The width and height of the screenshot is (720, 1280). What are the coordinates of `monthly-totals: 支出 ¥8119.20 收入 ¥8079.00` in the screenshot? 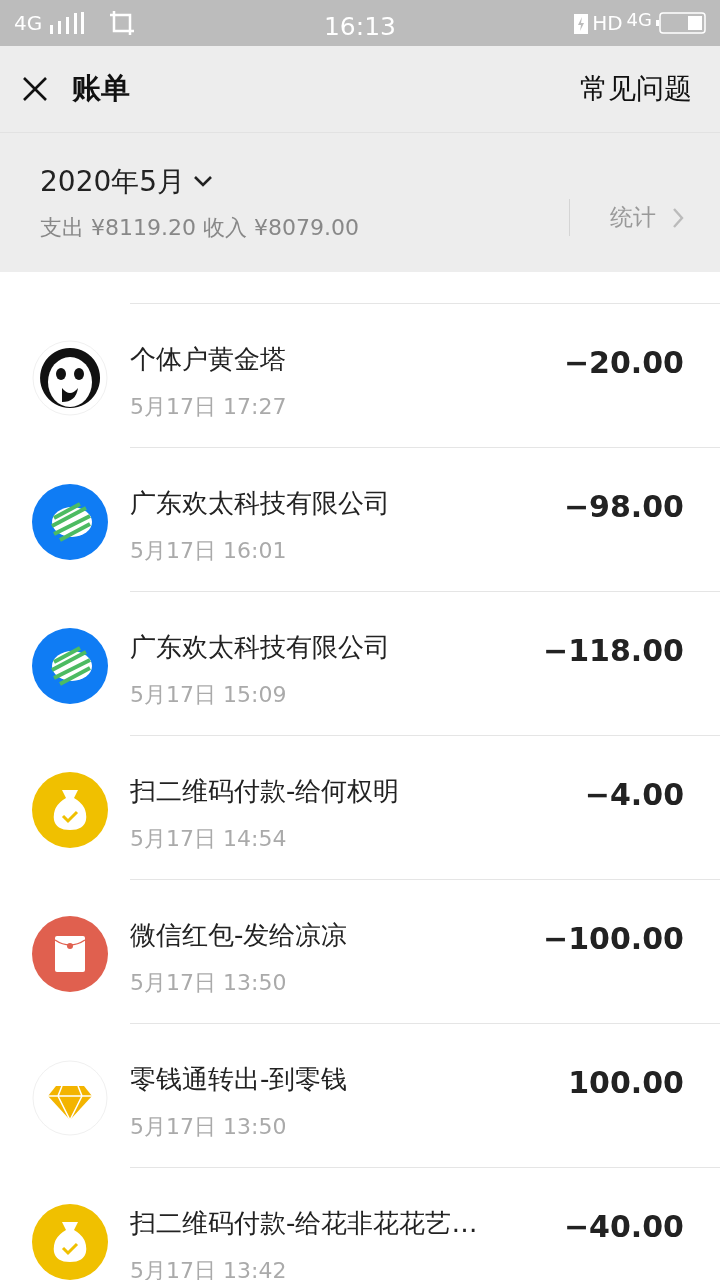 It's located at (199, 228).